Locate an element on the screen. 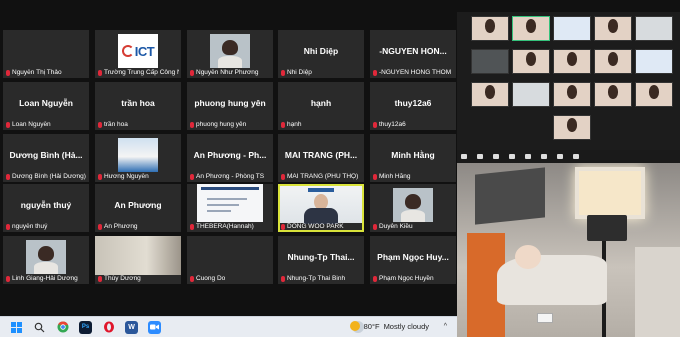  participant-name: THEBERA(Hannah) is located at coordinates (225, 226).